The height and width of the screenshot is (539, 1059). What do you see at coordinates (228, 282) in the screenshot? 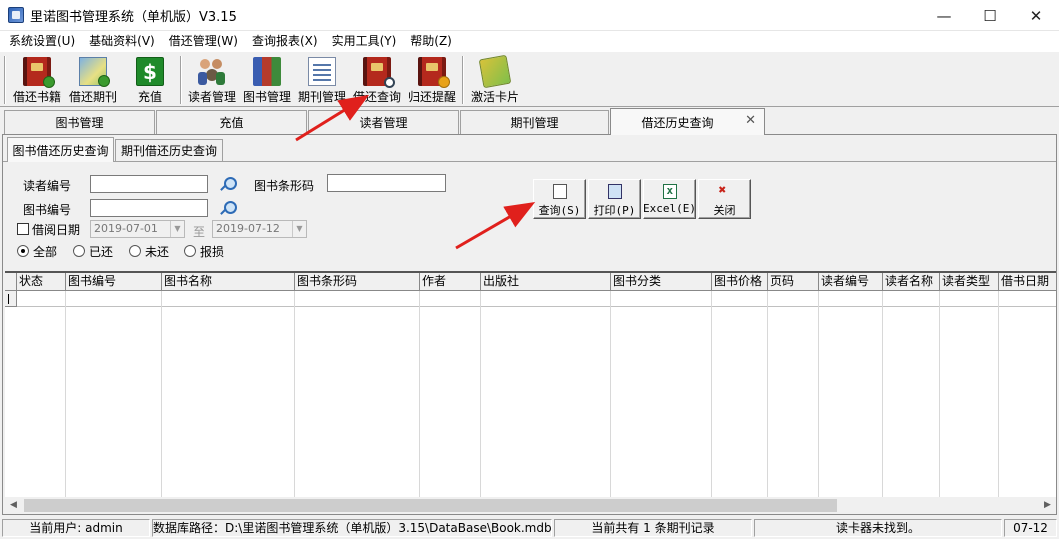
I see `col-header-book-name: 图书名称` at bounding box center [228, 282].